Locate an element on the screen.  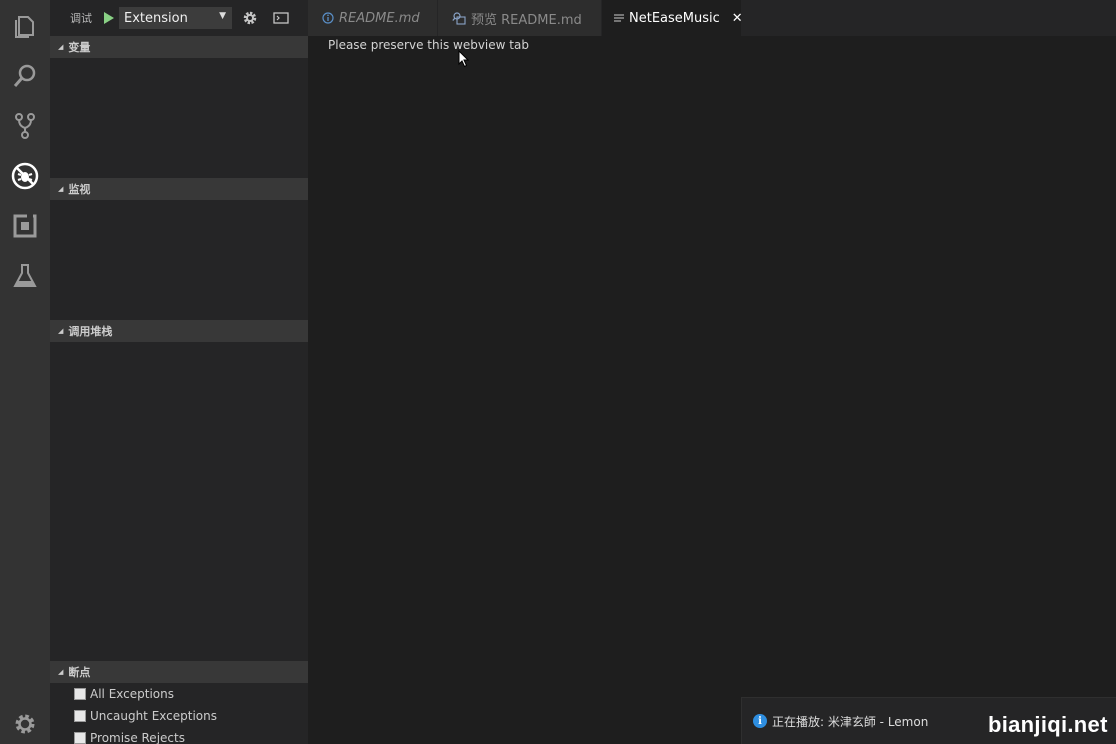
tab-preview-readme: 预览 README.md is located at coordinates (519, 18).